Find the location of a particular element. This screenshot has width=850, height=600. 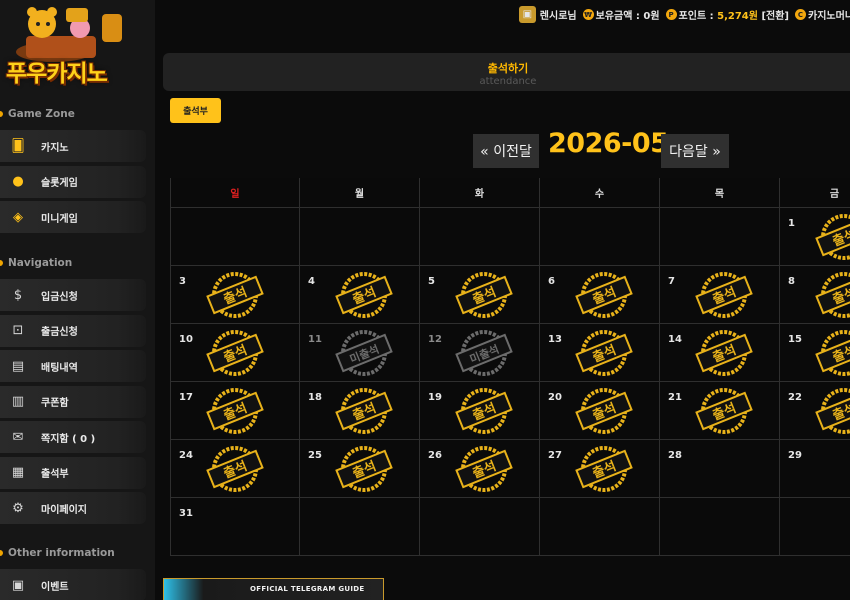

sidebar-item-label: 쪽지함 ( 0 ) is located at coordinates (68, 439).